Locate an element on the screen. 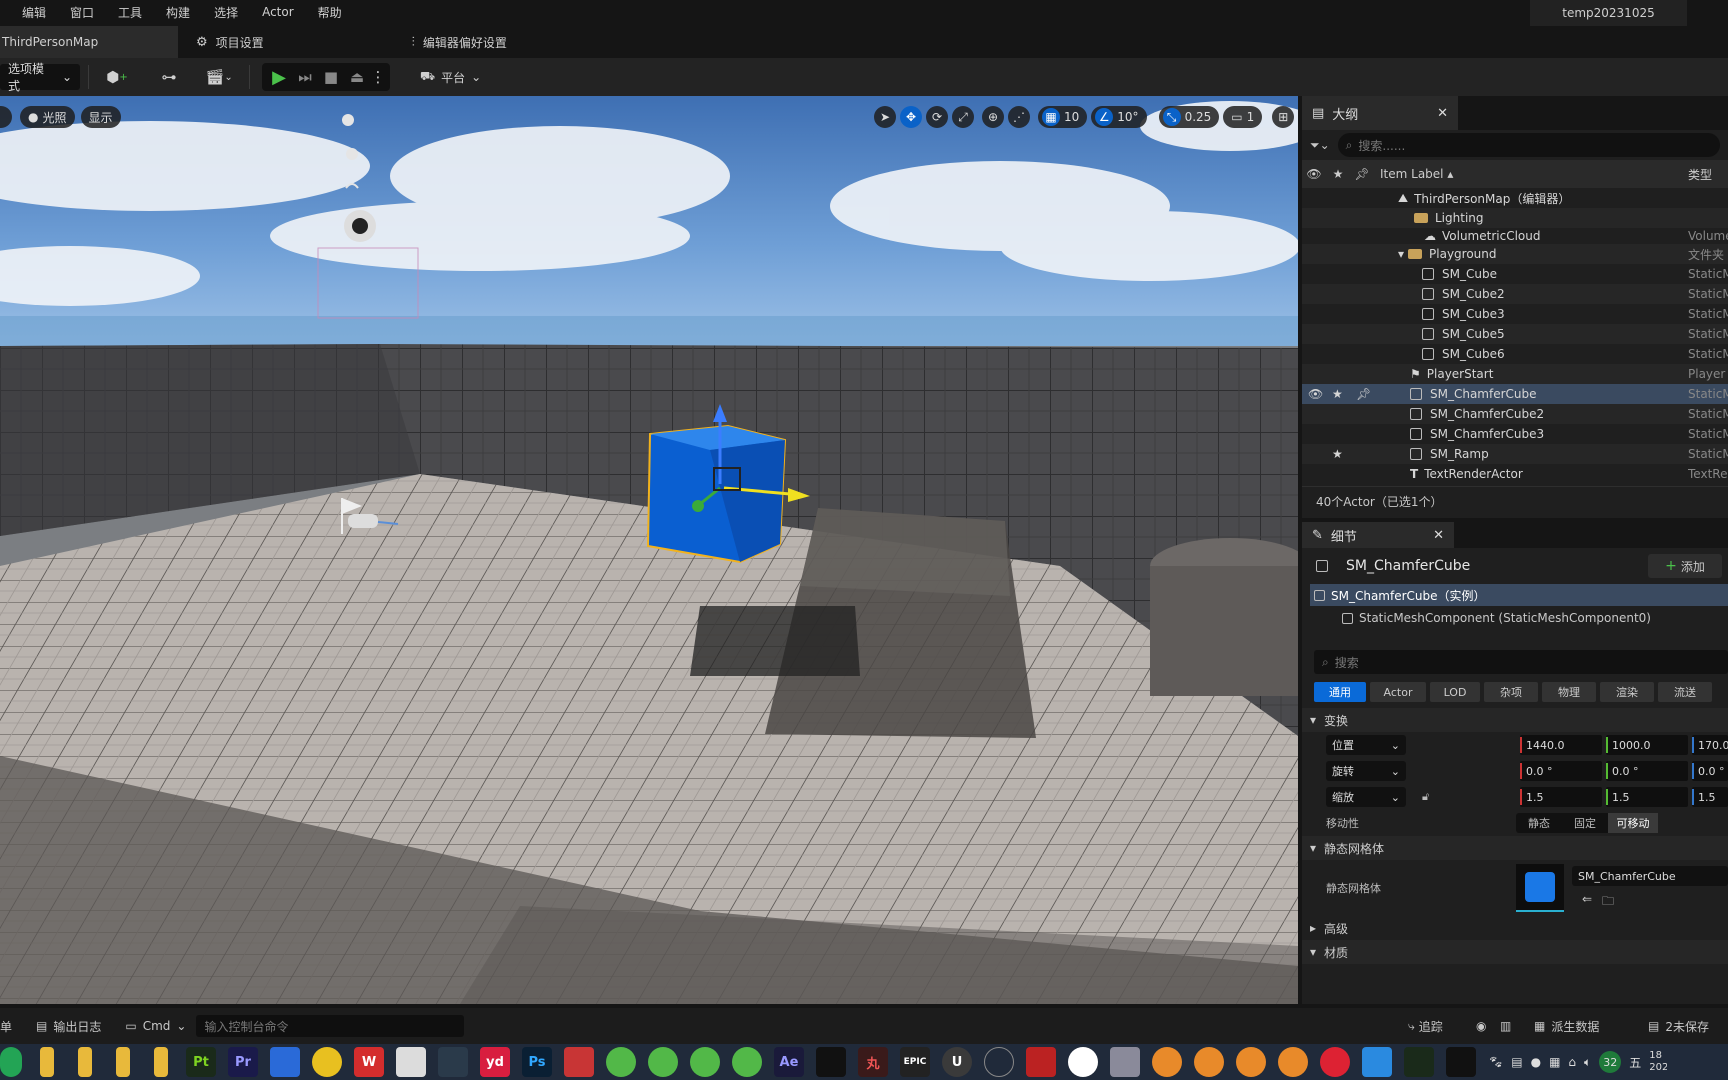  add-actor-button: ⬢ + is located at coordinates (117, 77).